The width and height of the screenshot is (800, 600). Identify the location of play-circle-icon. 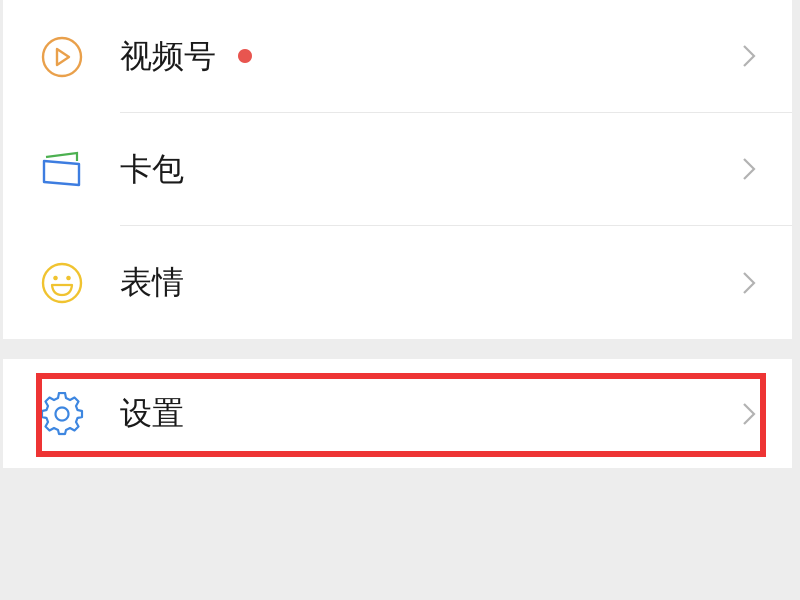
(62, 56).